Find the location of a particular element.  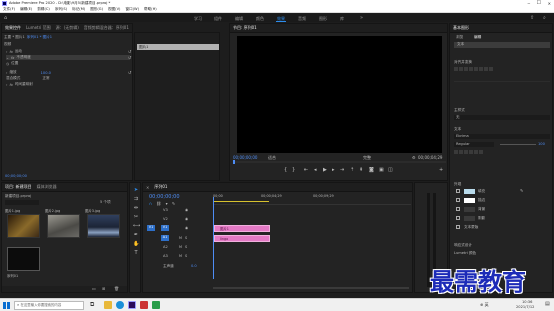

source-patch: V1 is located at coordinates (151, 228).